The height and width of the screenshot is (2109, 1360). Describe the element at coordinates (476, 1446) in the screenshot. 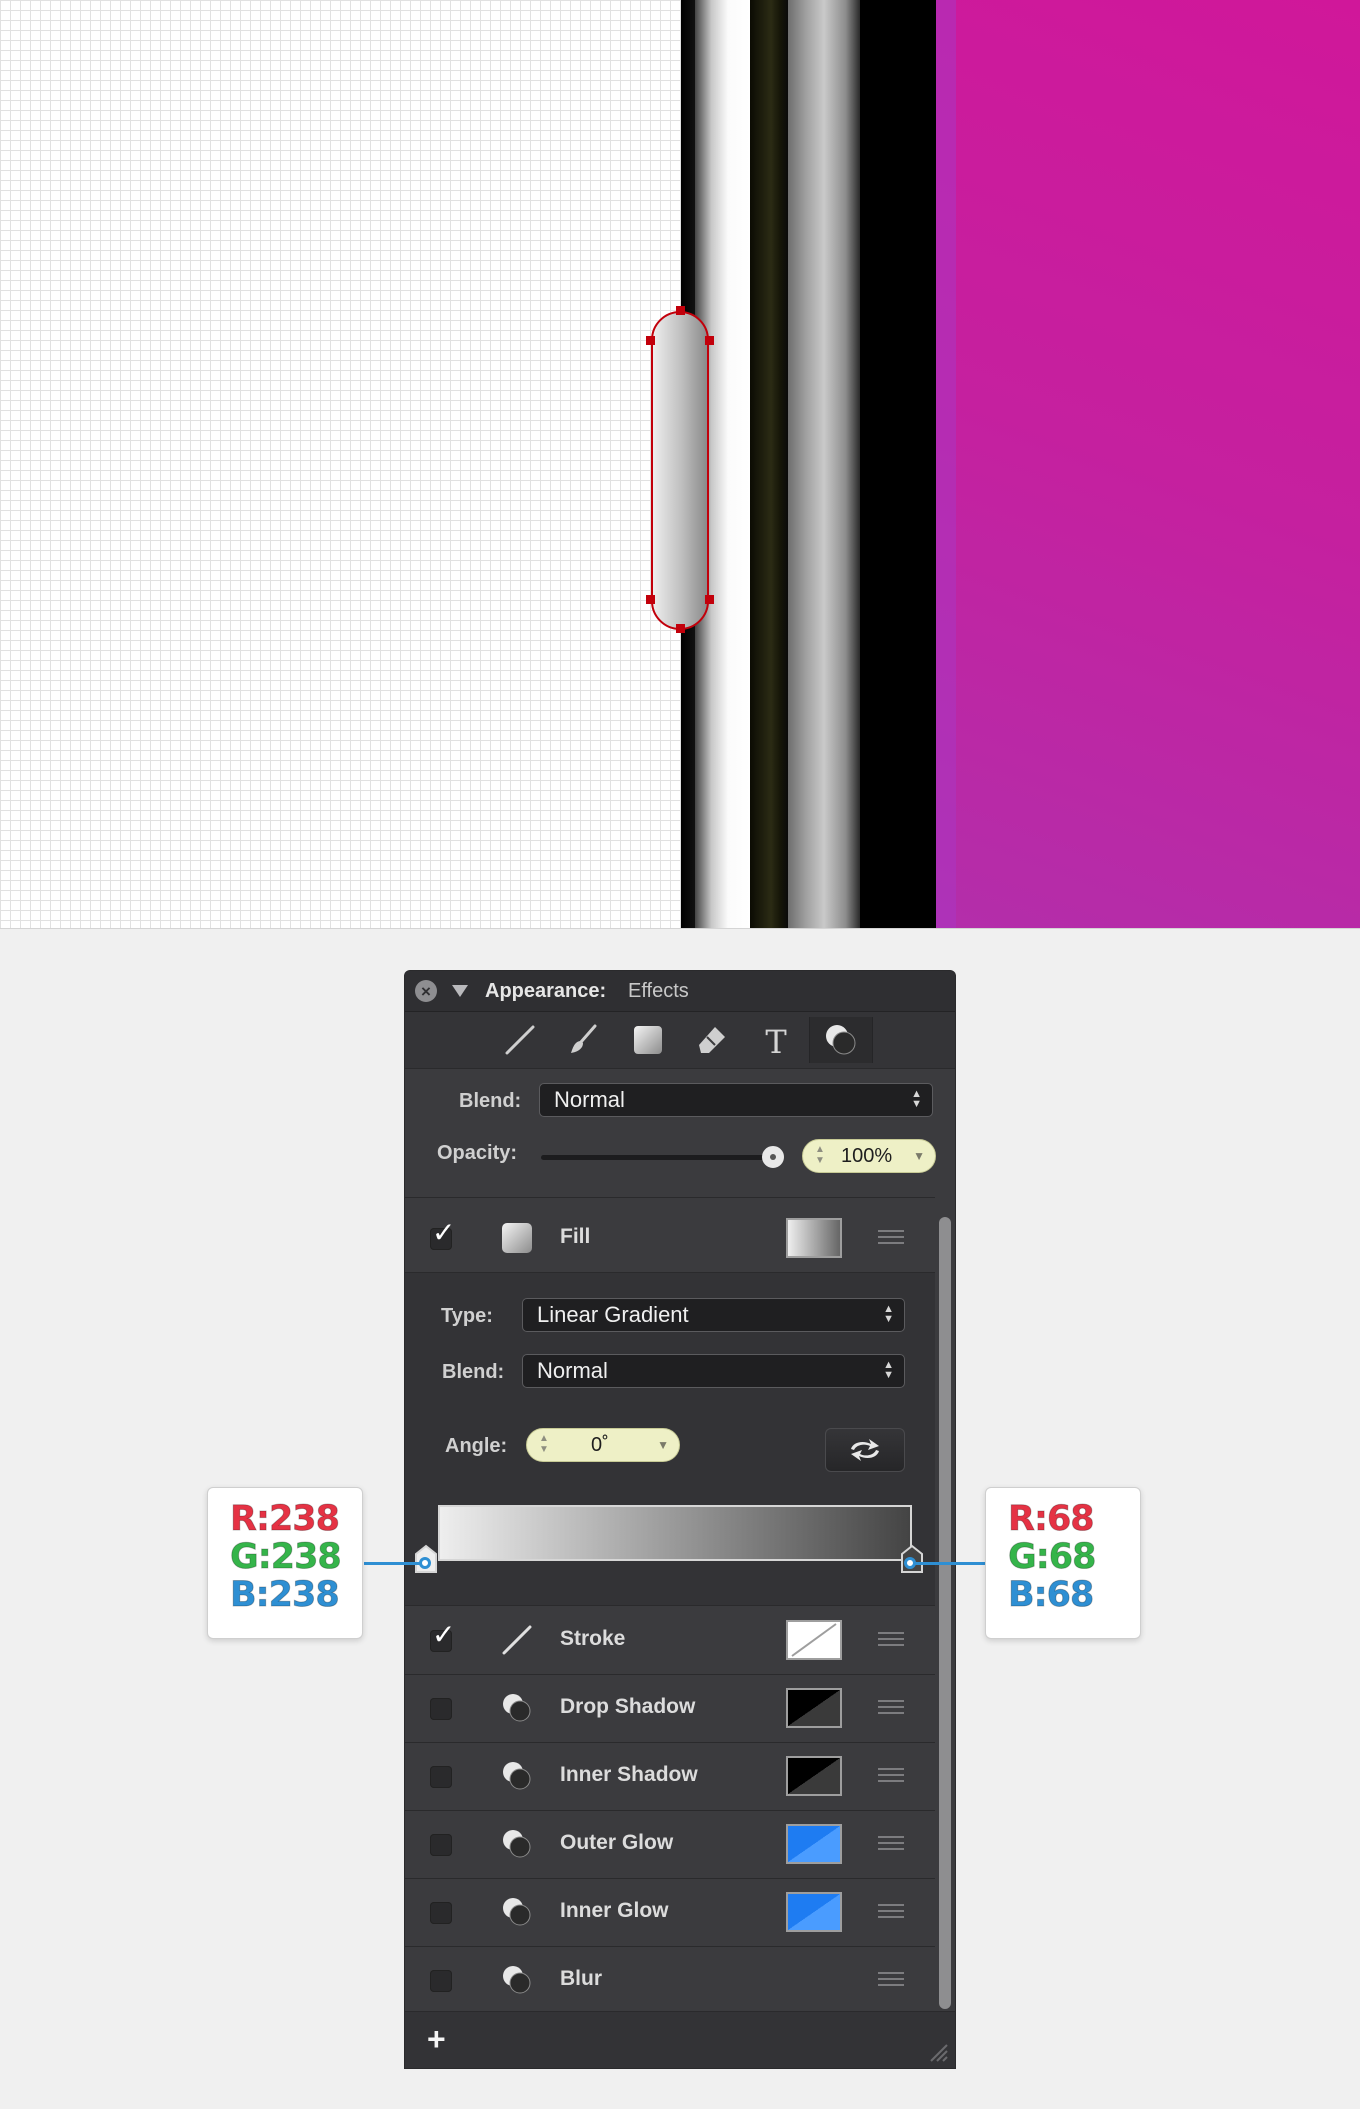

I see `angle-label: Angle:` at that location.